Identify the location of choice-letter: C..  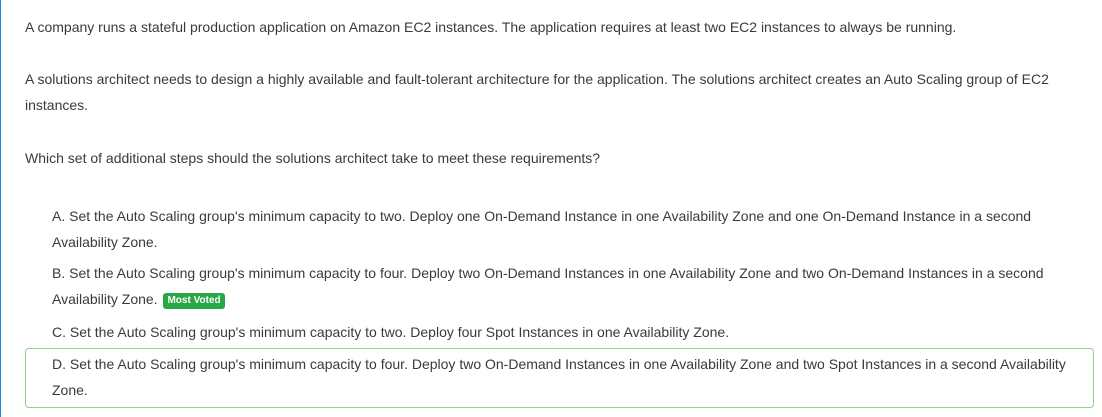
(59, 332).